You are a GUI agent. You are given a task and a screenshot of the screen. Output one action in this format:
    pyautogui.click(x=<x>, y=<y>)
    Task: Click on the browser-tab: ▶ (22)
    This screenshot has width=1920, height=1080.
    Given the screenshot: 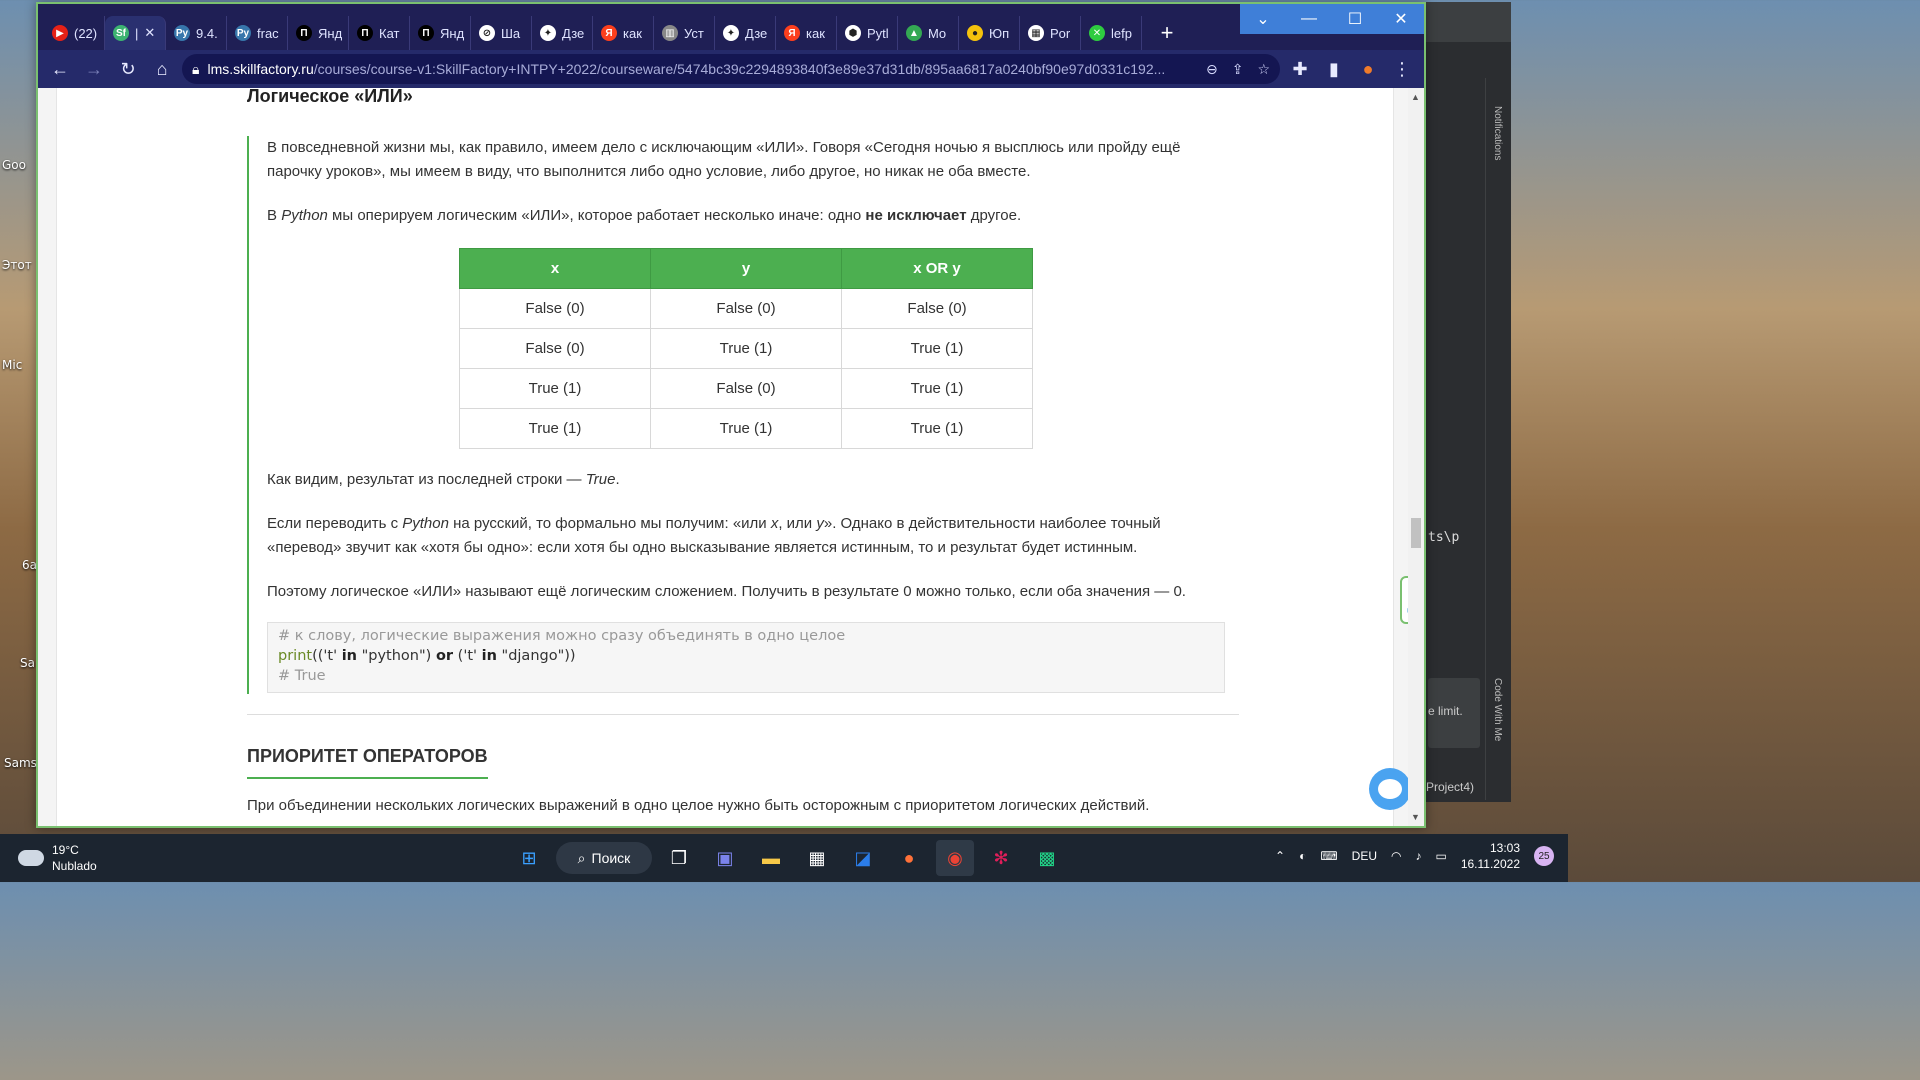 What is the action you would take?
    pyautogui.click(x=74, y=33)
    